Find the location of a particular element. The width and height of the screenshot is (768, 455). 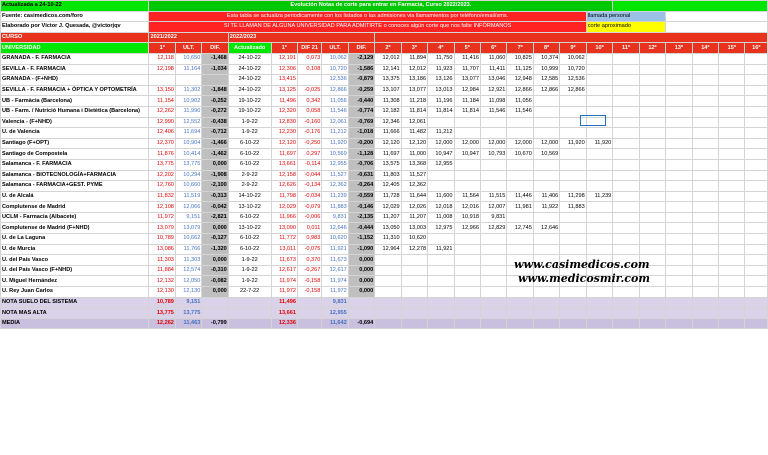

last-2022-cell: 11,546 is located at coordinates (335, 111).